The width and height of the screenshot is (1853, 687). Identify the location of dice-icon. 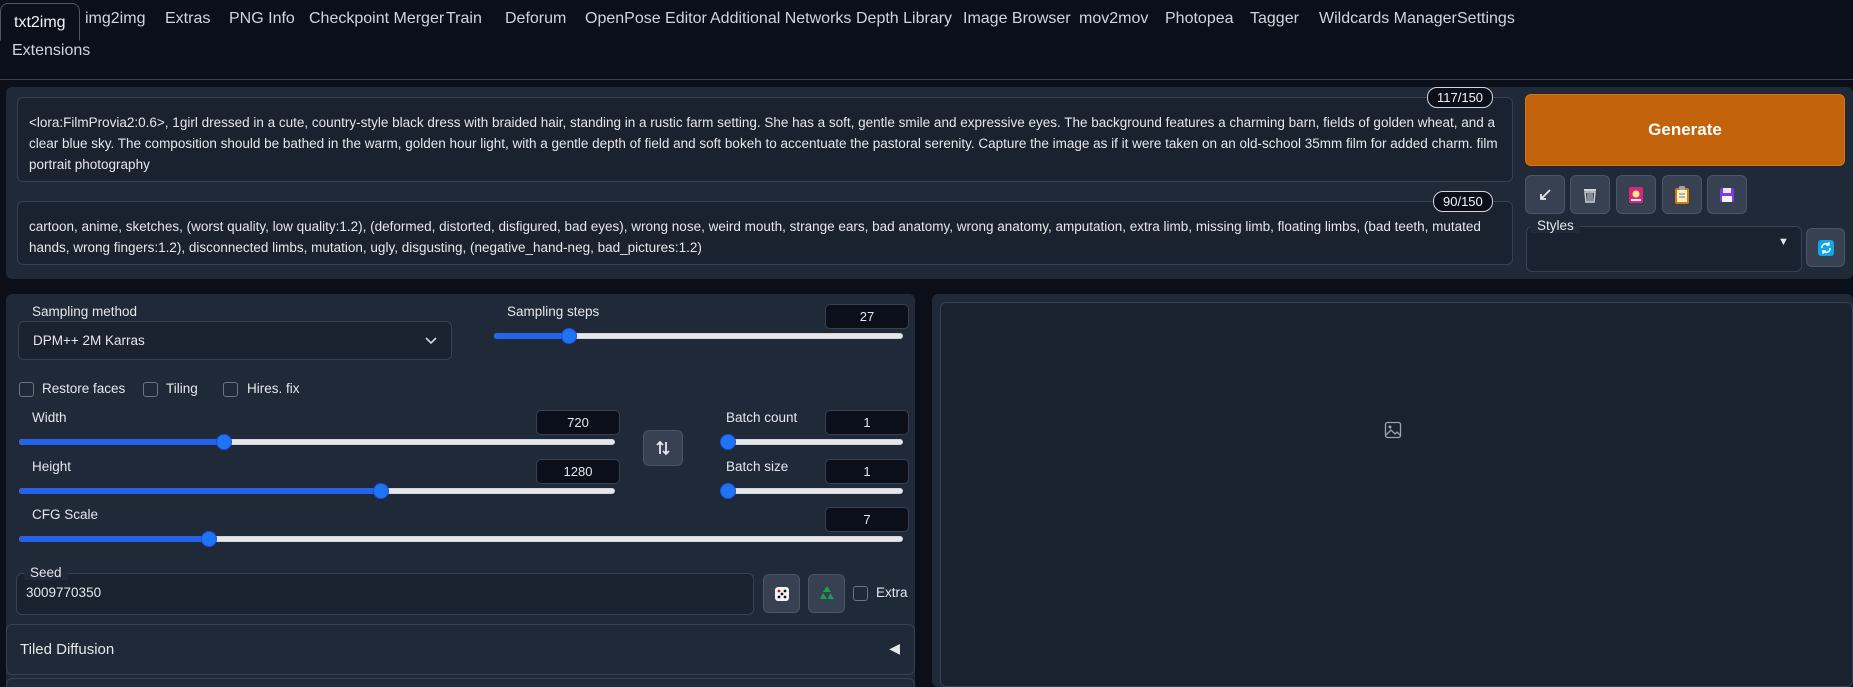
(781, 593).